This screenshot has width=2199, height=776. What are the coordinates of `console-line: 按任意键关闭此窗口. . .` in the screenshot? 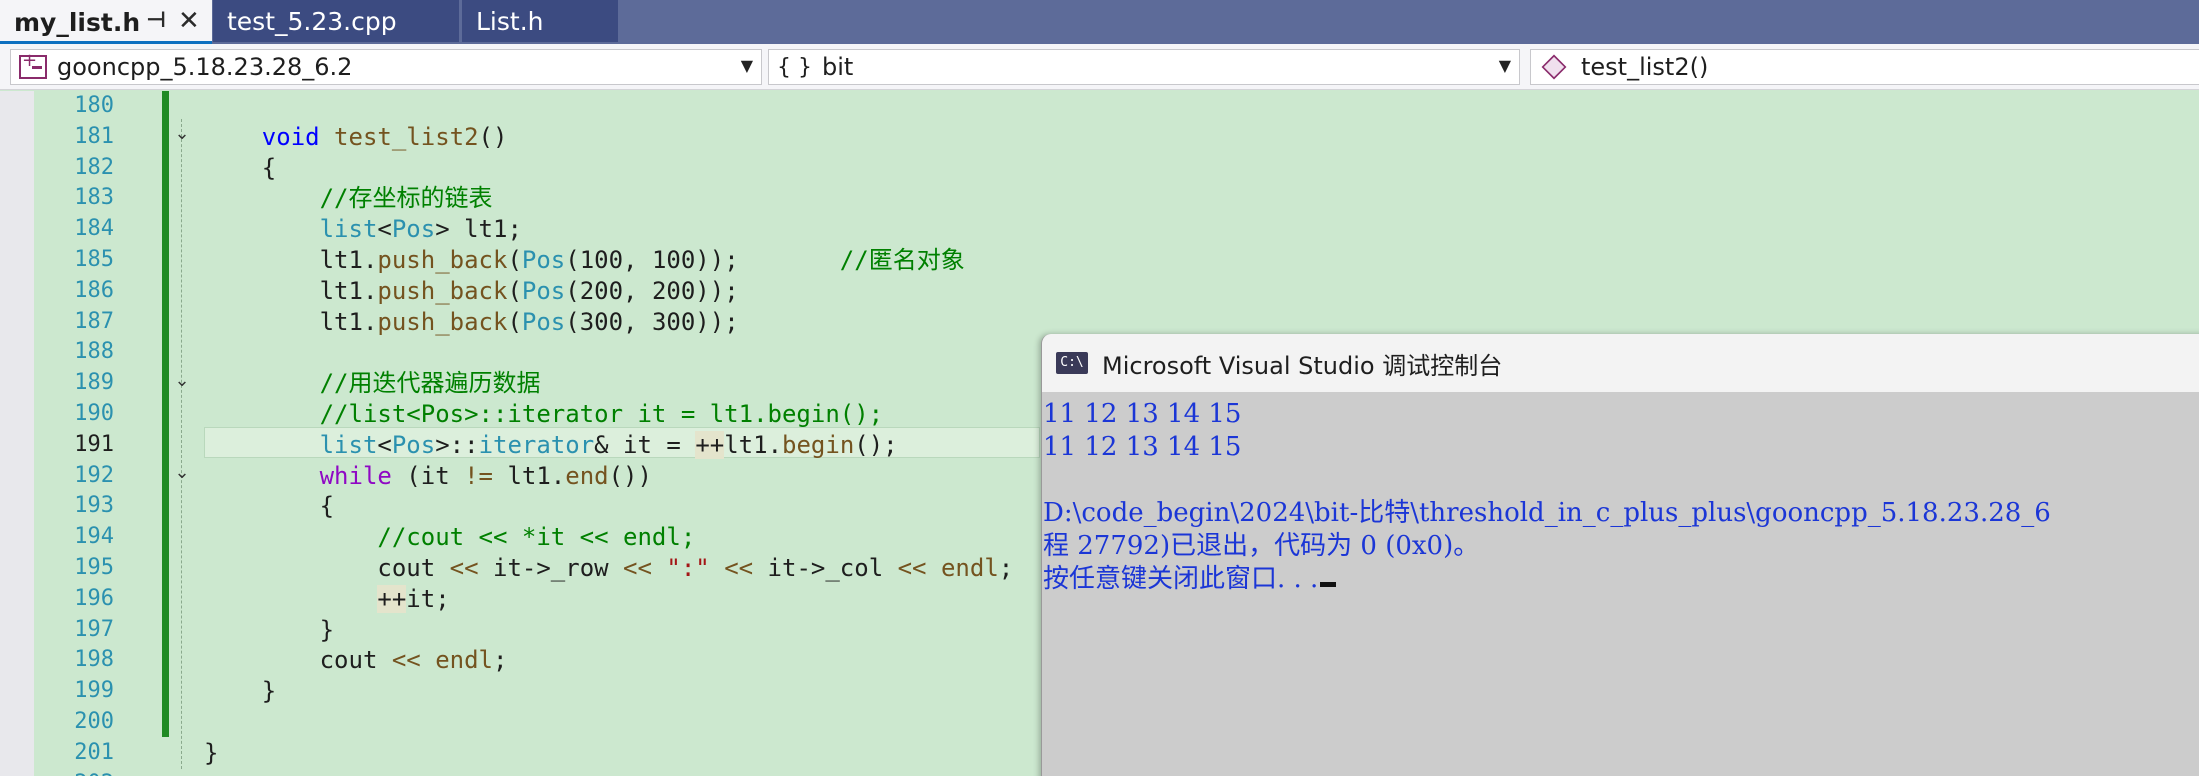 It's located at (1621, 579).